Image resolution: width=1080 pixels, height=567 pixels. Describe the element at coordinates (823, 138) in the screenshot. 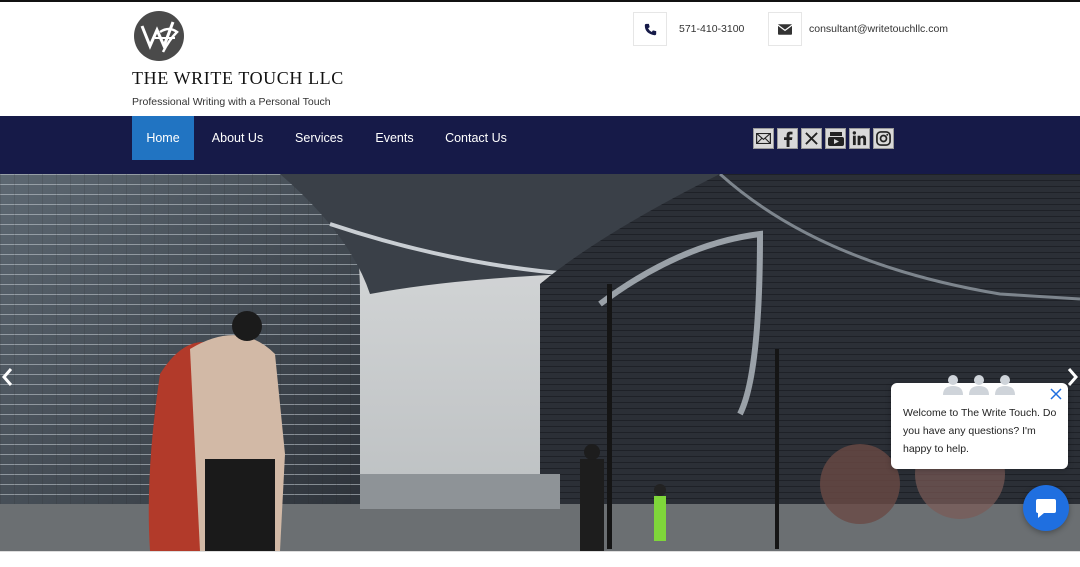

I see `social-links` at that location.